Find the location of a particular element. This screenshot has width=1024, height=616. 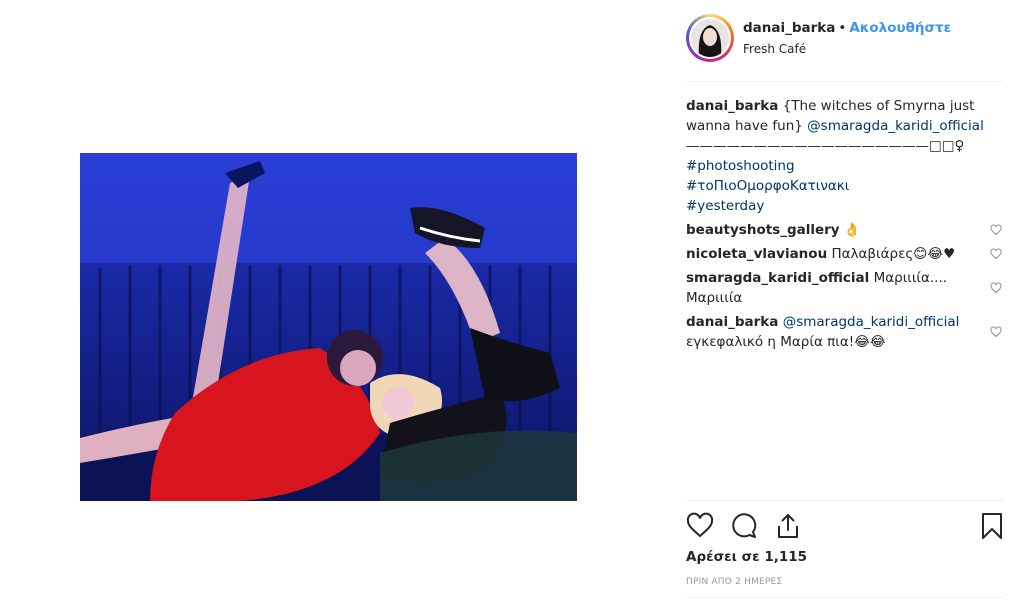

comment-item: nicoleta_vlavianou Παλαβιάρες😊😂♥ is located at coordinates (845, 254).